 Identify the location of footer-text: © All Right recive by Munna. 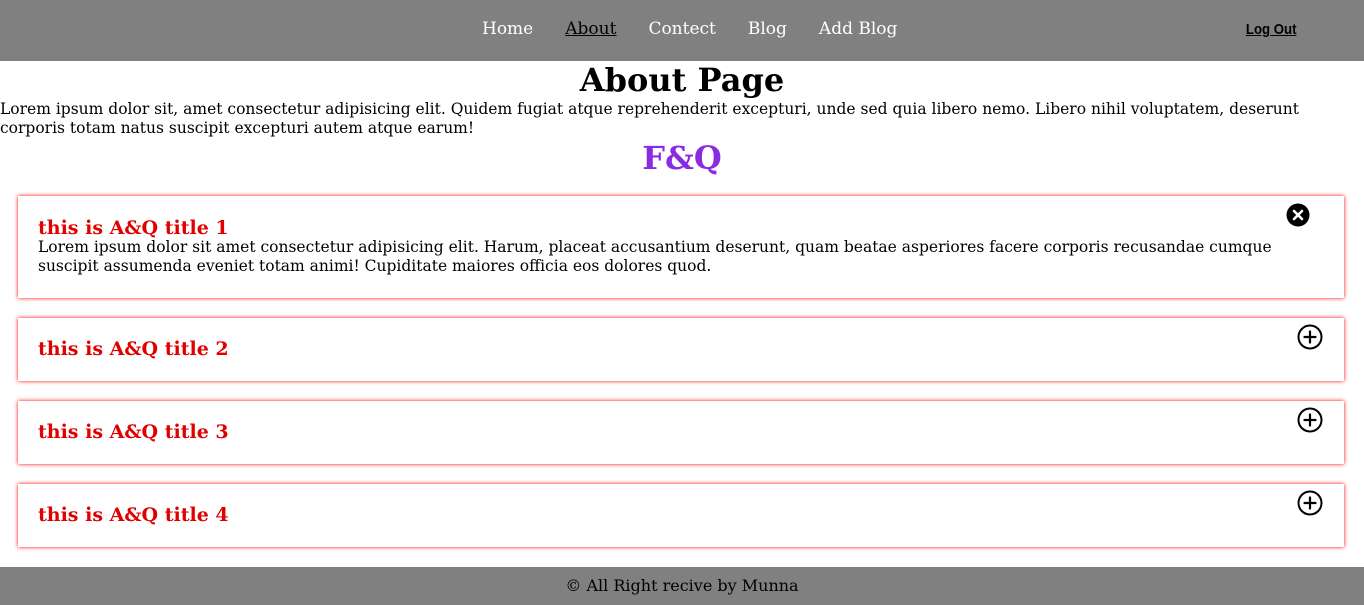
(682, 585).